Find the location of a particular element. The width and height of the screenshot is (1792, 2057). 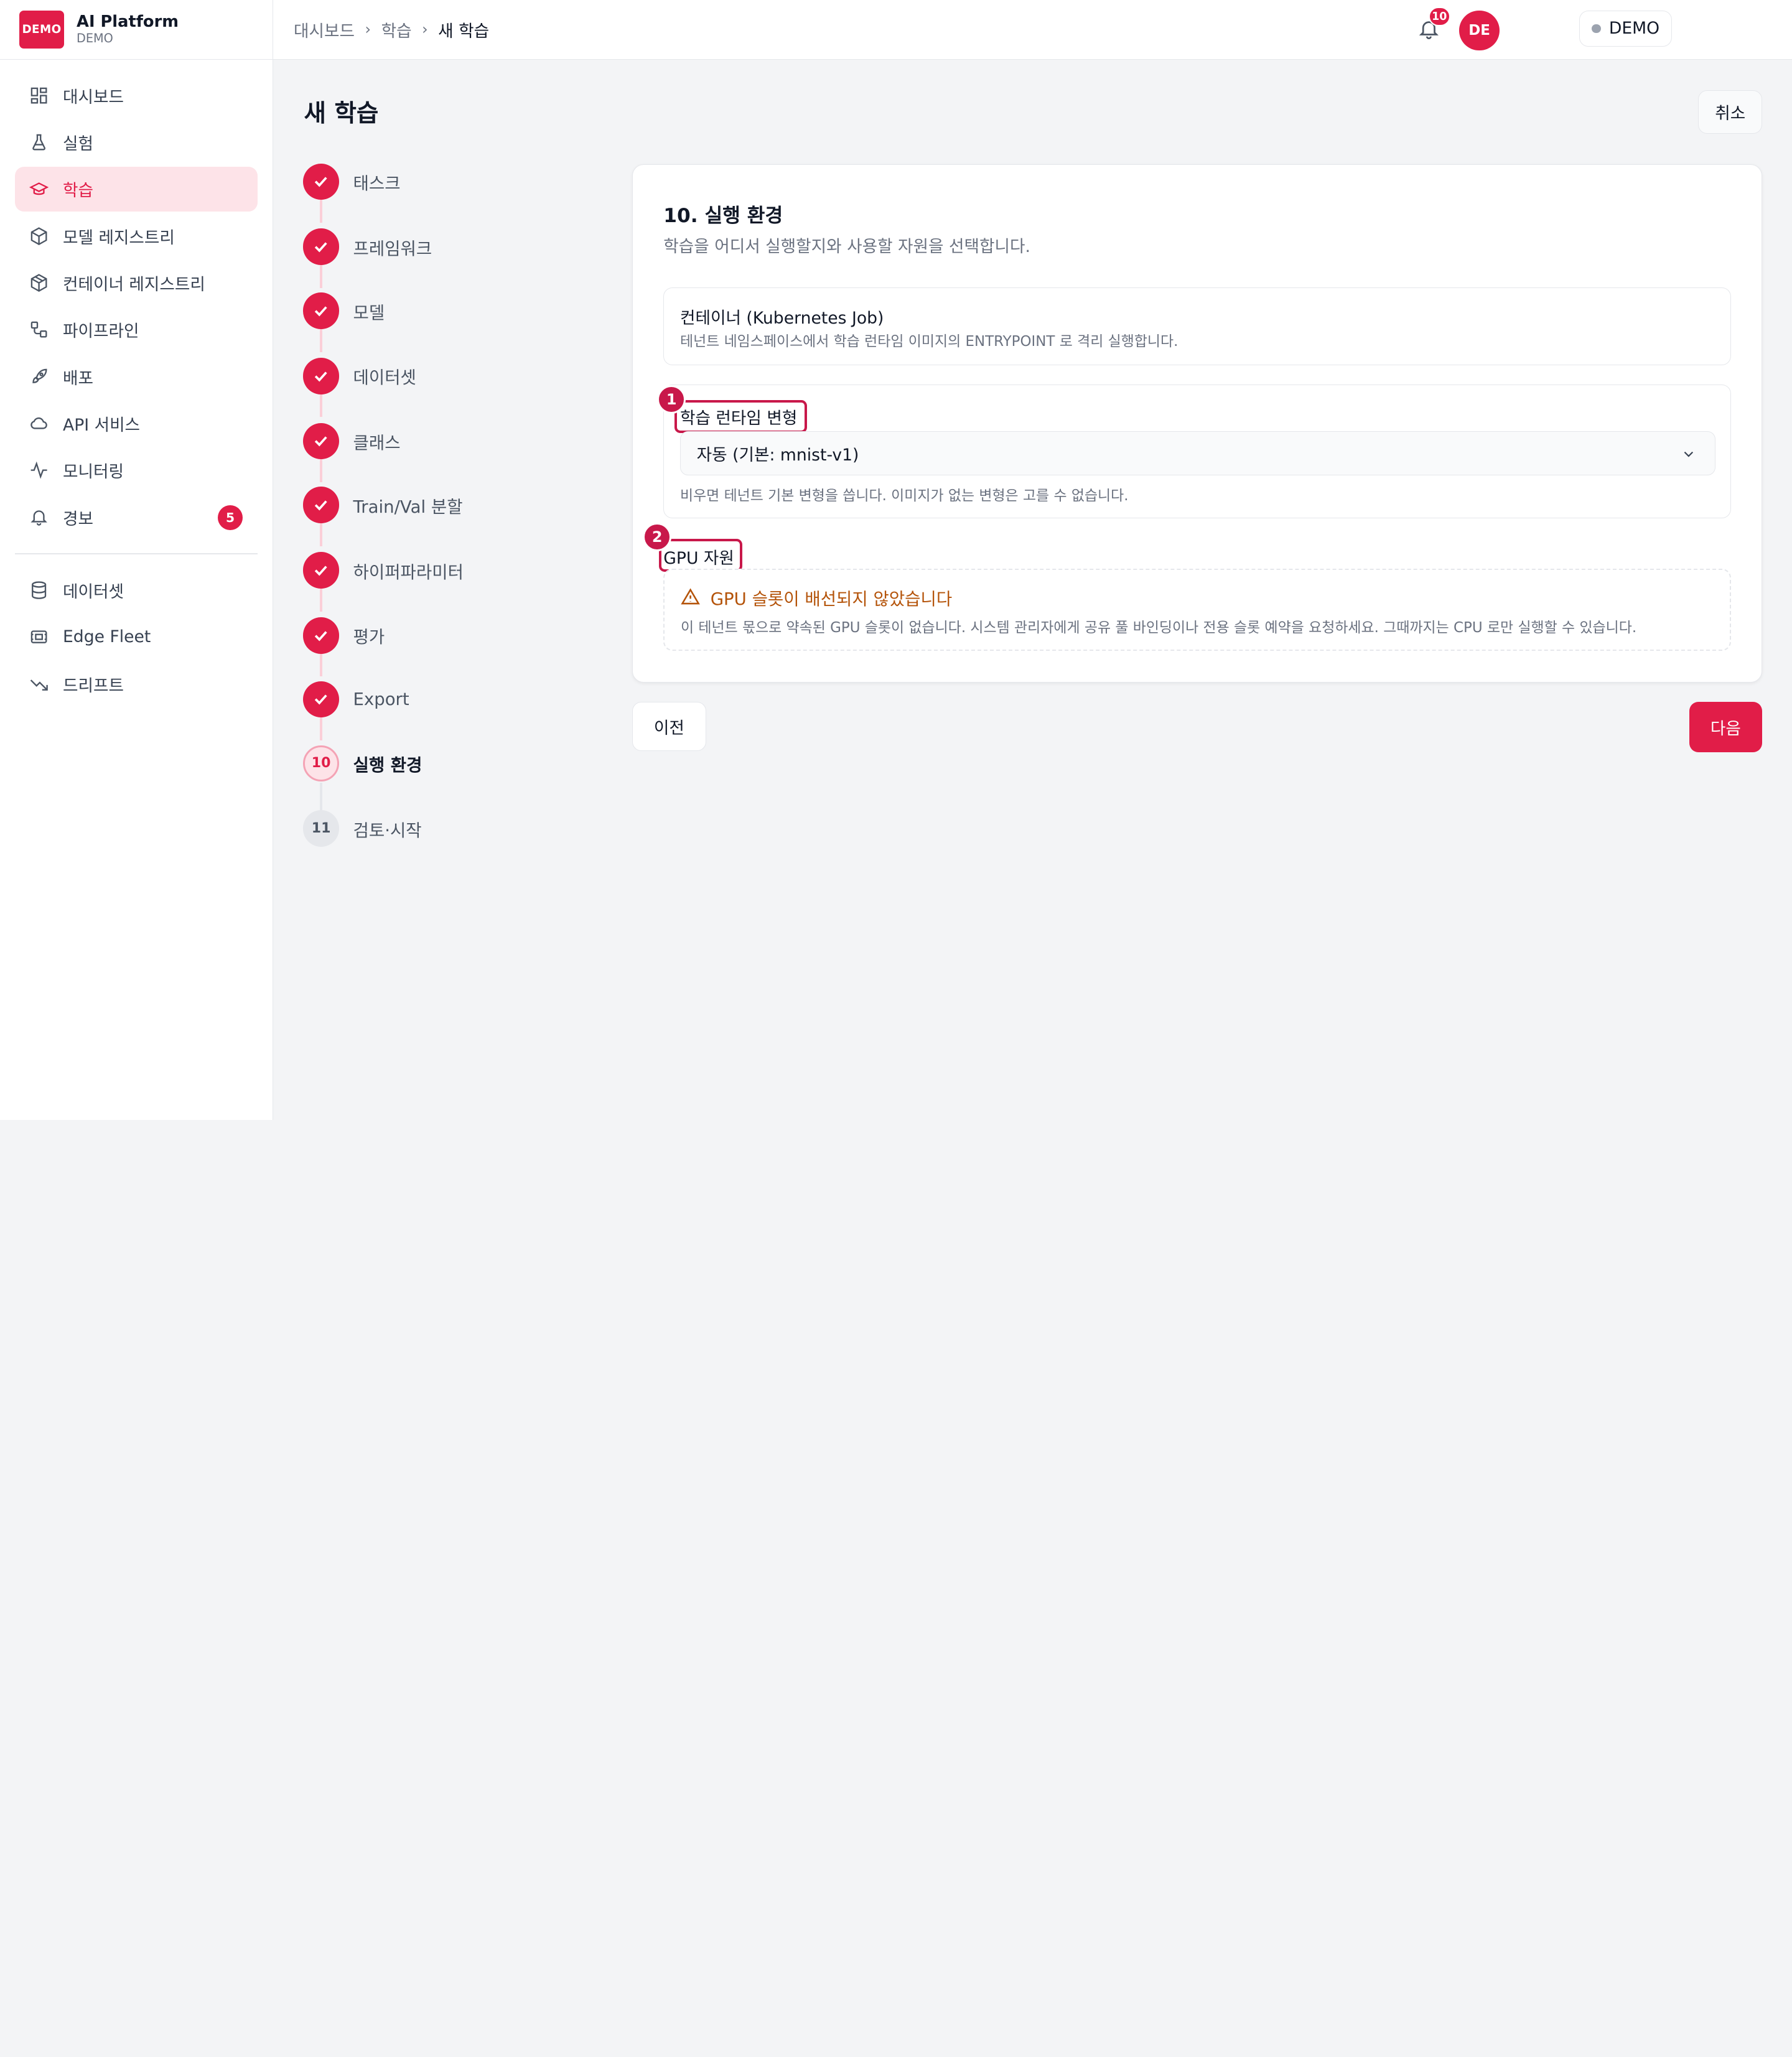

top-header: 대시보드 › 학습 › 새 학습 DEMO is located at coordinates (1032, 30).